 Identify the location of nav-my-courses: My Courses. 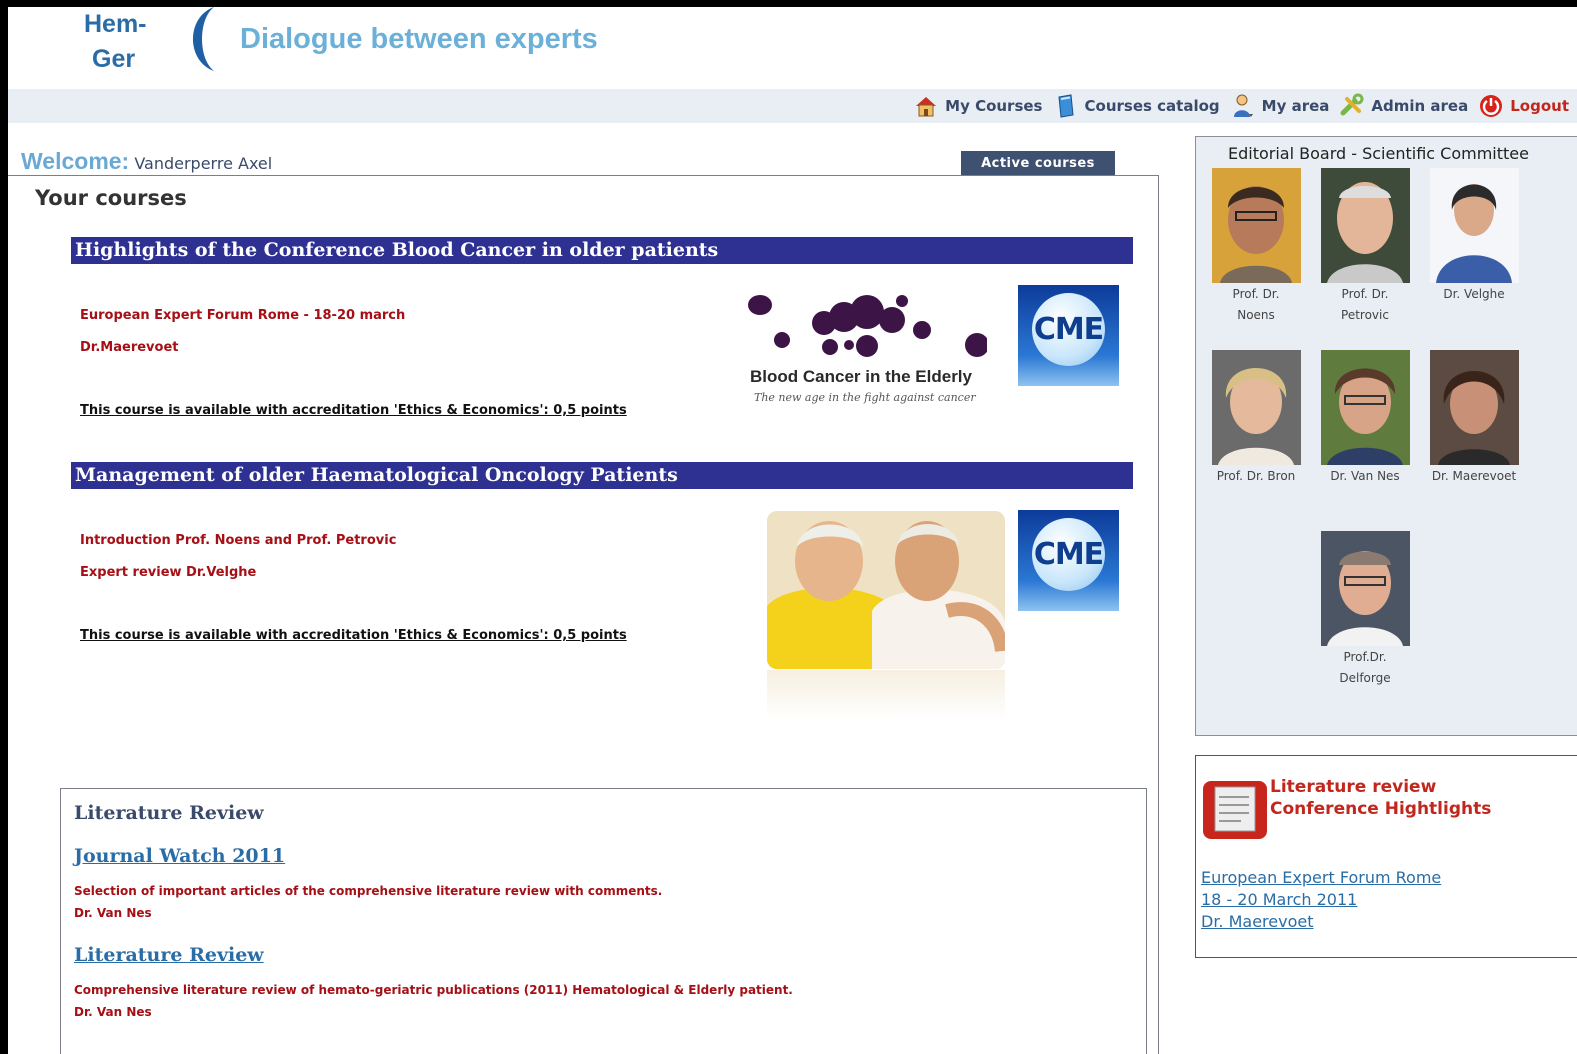
(978, 106).